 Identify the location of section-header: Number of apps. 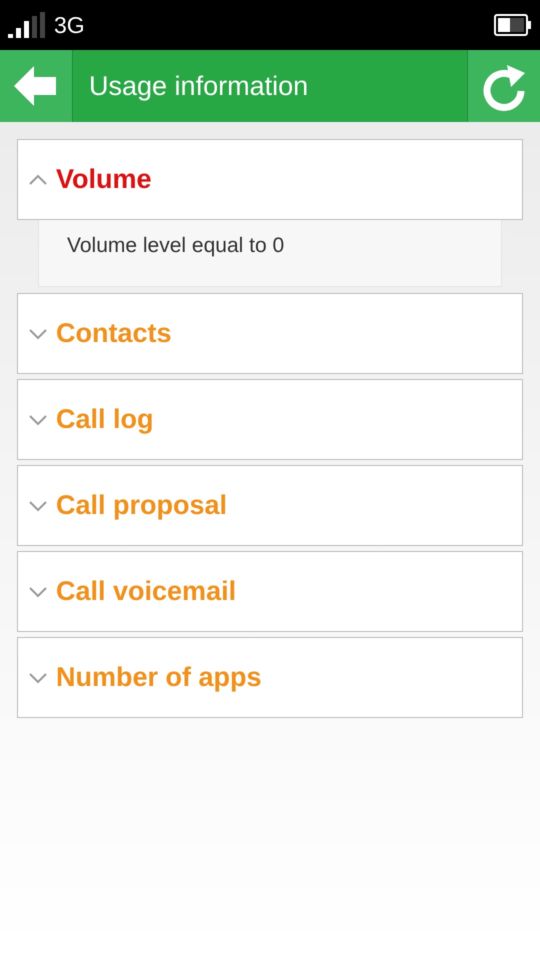
(270, 677).